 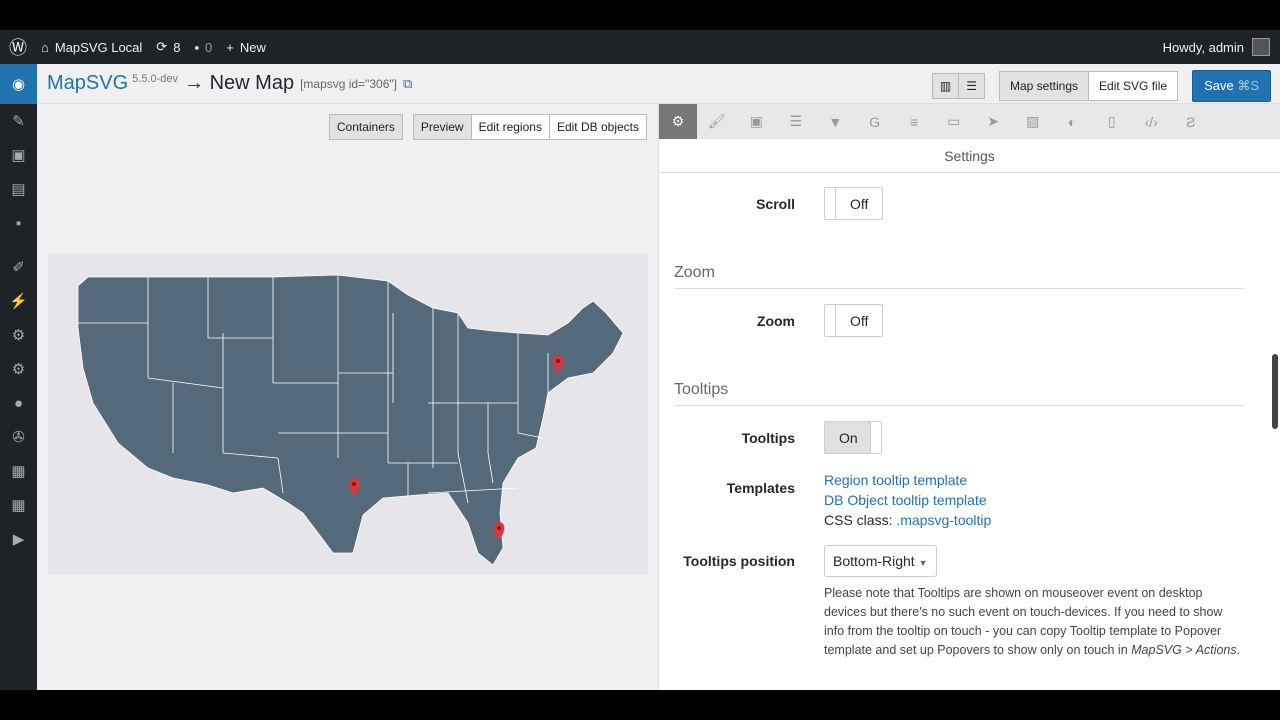 What do you see at coordinates (678, 121) in the screenshot?
I see `settings-tab-icon: ⚙` at bounding box center [678, 121].